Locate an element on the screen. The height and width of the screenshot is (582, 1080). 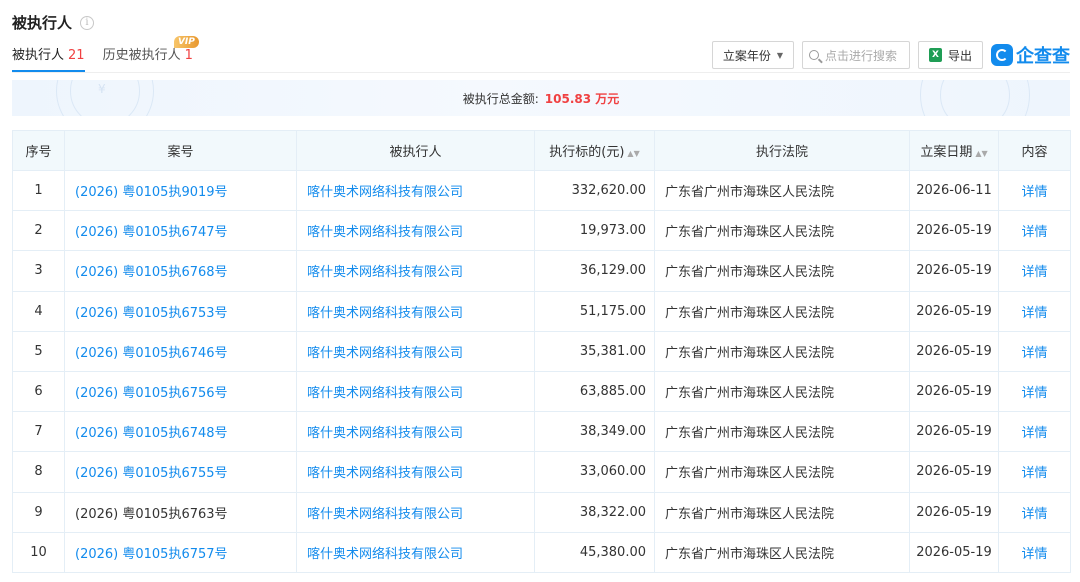
header-filing-date: 立案日期 ▲▼ is located at coordinates (954, 150).